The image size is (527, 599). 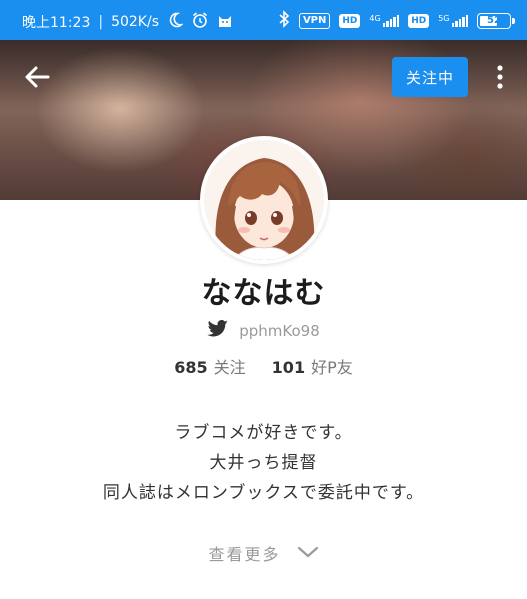 I want to click on following-count: 685, so click(x=191, y=367).